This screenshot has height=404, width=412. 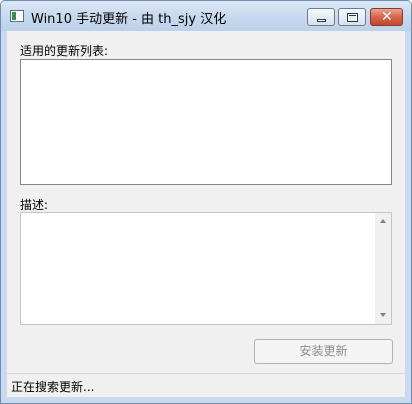 What do you see at coordinates (34, 205) in the screenshot?
I see `description-label: 描述:` at bounding box center [34, 205].